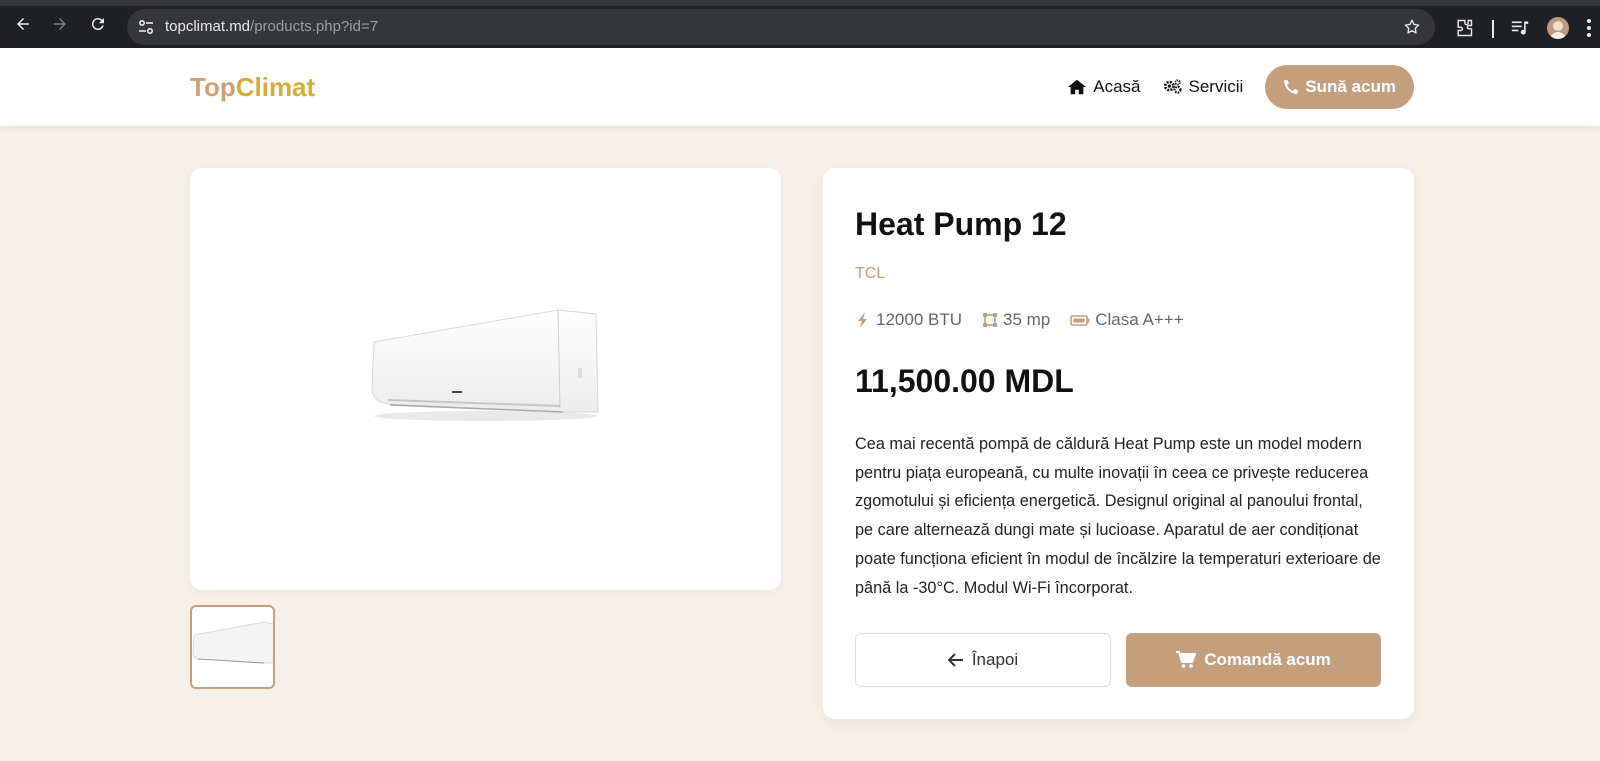  Describe the element at coordinates (232, 642) in the screenshot. I see `thumbnail-image` at that location.